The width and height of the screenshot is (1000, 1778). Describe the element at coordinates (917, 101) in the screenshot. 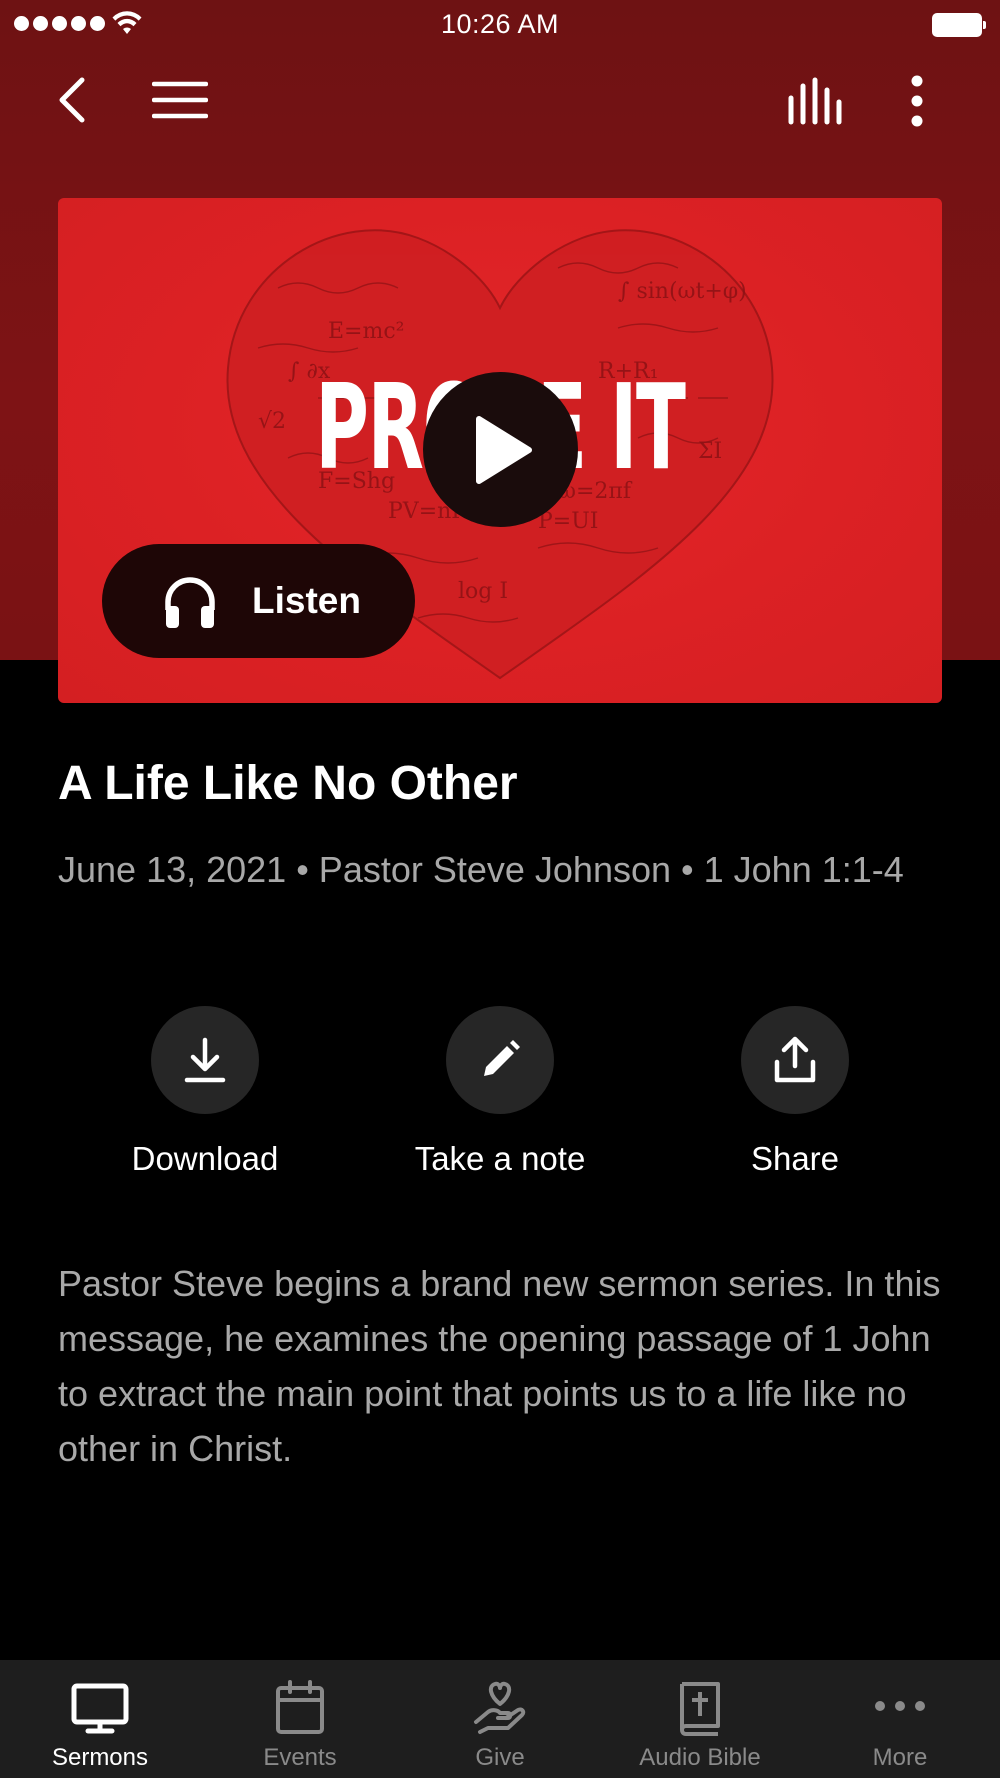

I see `more-options-button` at that location.